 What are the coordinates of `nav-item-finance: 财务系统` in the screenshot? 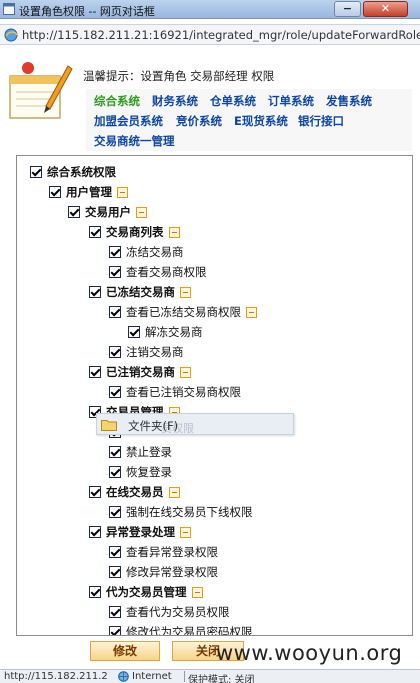 It's located at (175, 101).